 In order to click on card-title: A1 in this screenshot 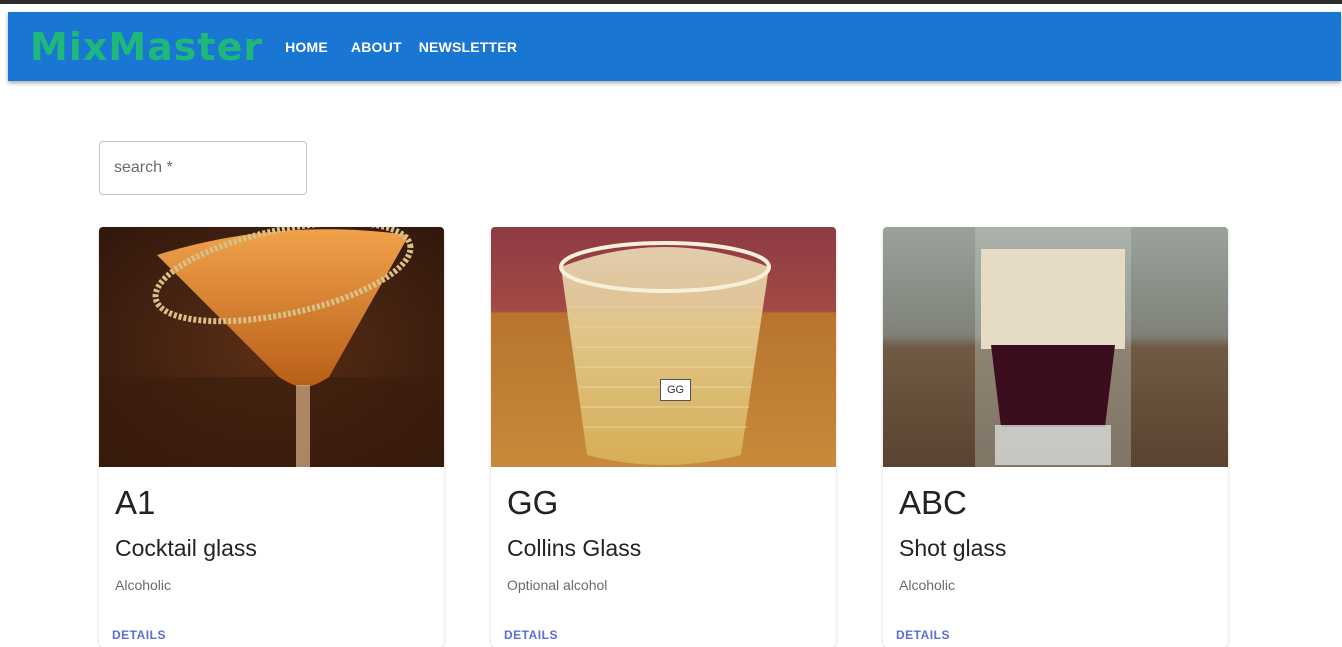, I will do `click(135, 502)`.